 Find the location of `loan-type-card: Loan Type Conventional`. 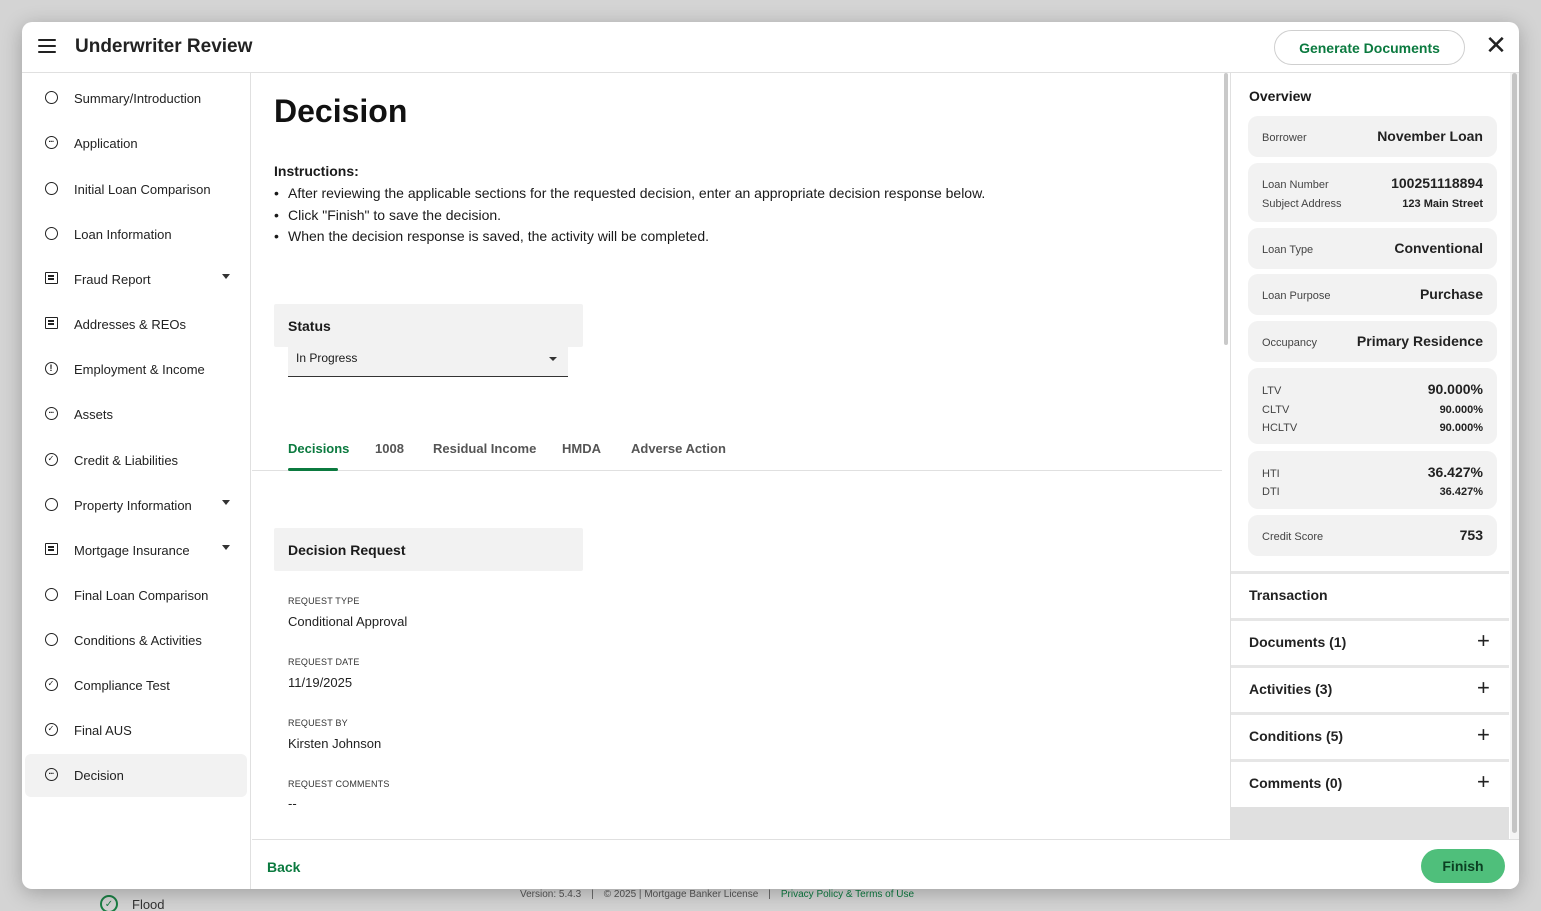

loan-type-card: Loan Type Conventional is located at coordinates (1372, 248).